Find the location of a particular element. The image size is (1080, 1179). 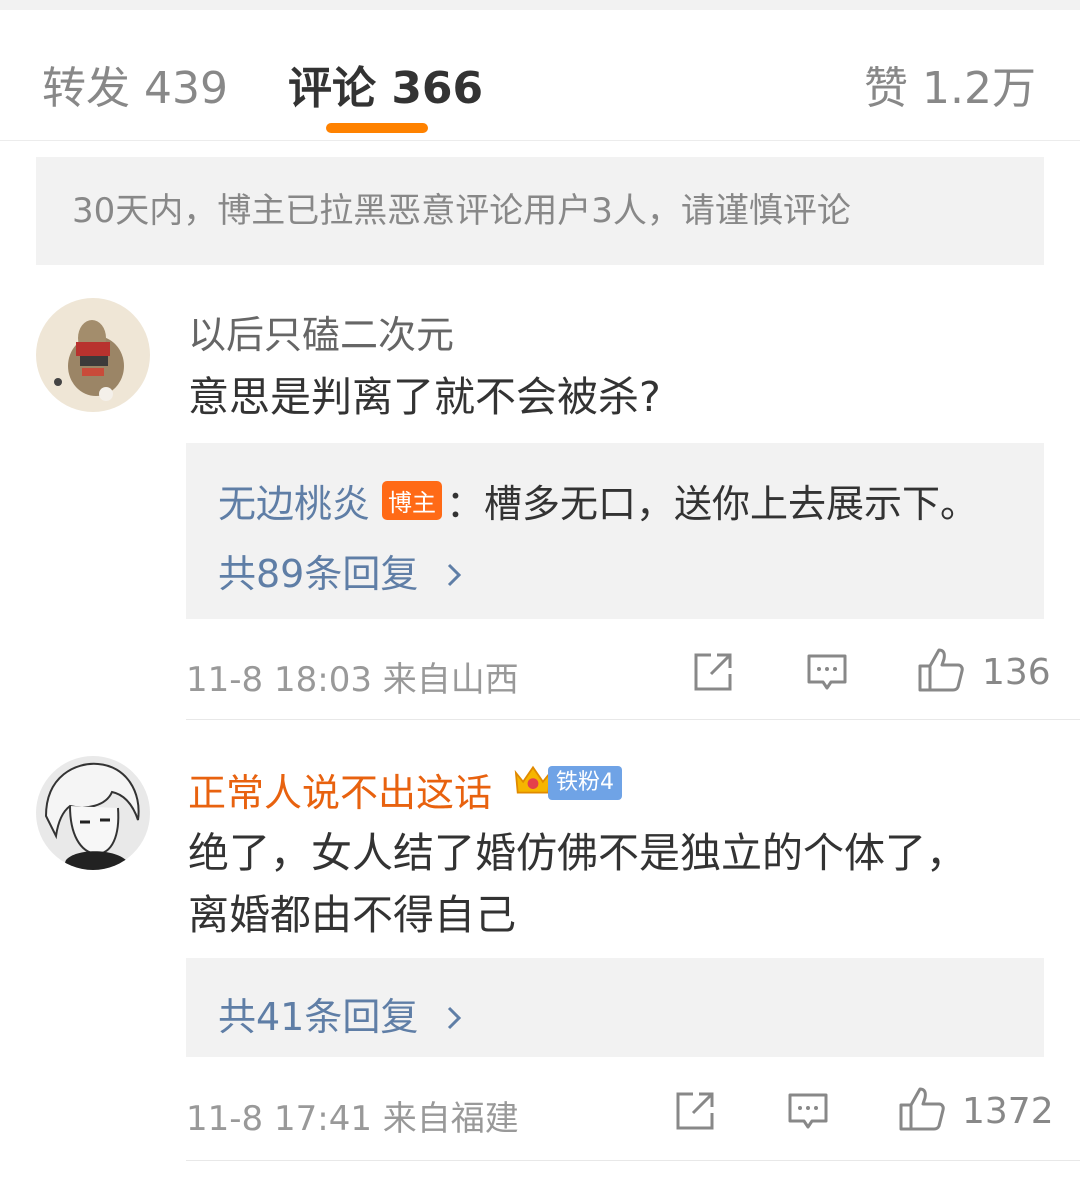

like-count: 136 is located at coordinates (1016, 672).